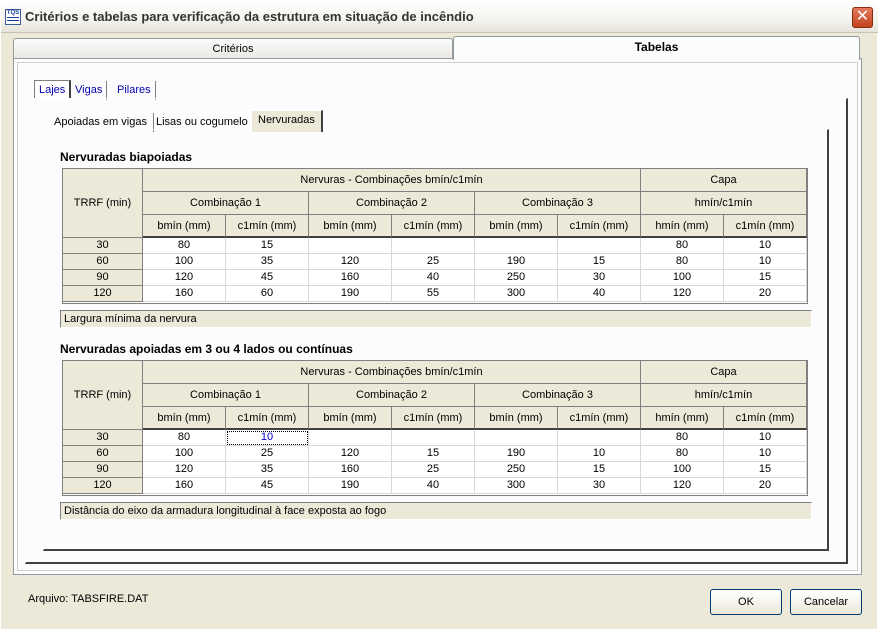 The height and width of the screenshot is (630, 878). Describe the element at coordinates (746, 602) in the screenshot. I see `ok-button: OK` at that location.